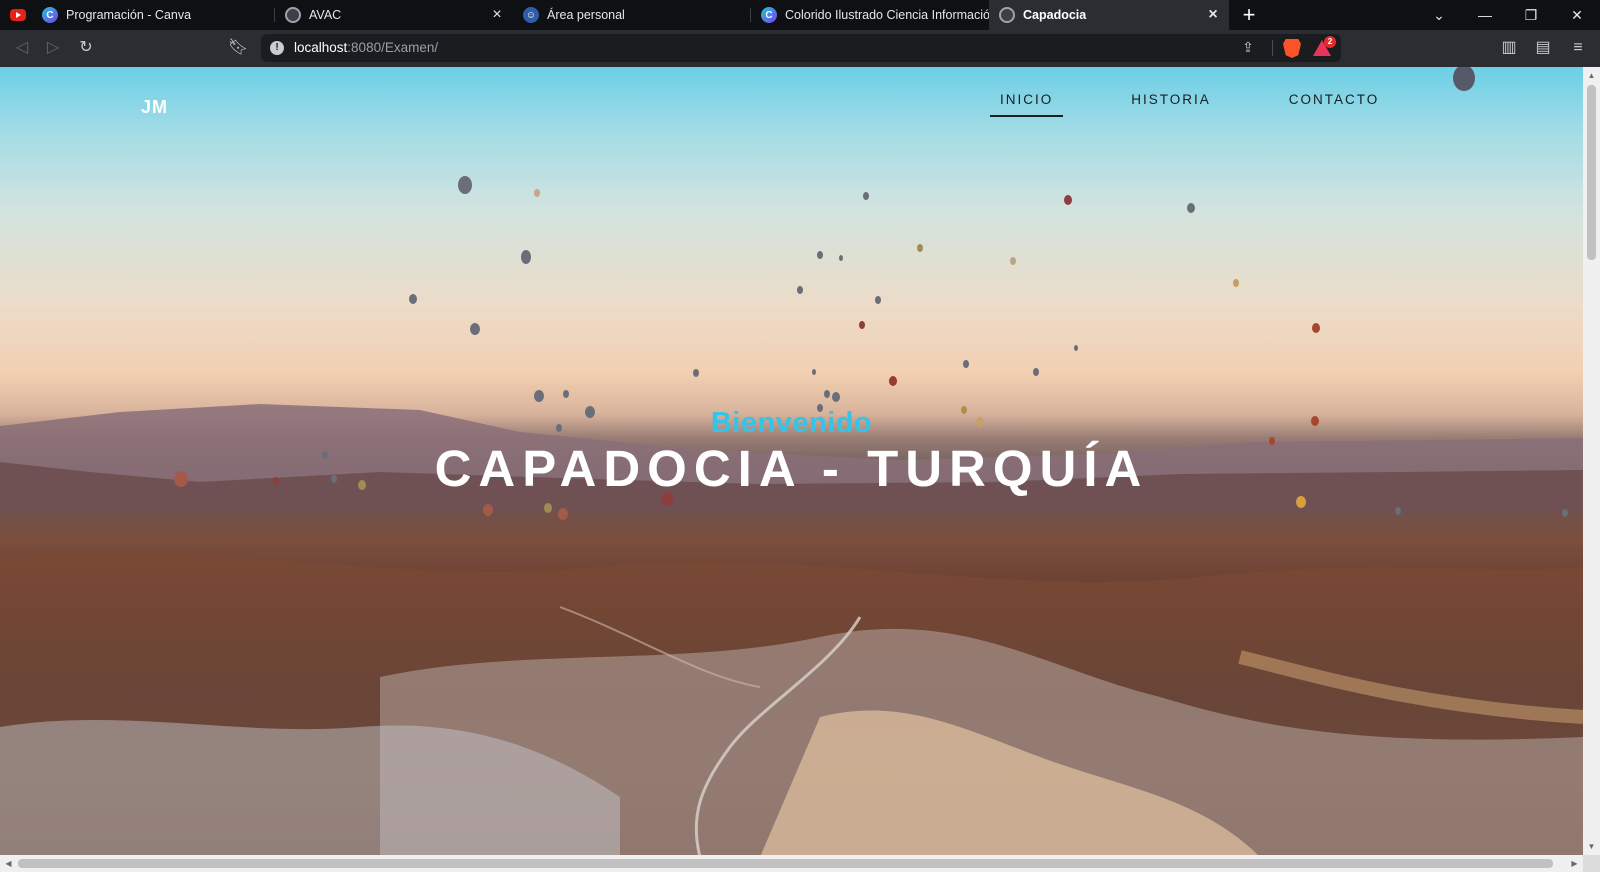  What do you see at coordinates (1543, 48) in the screenshot?
I see `wallet-icon: ▤` at bounding box center [1543, 48].